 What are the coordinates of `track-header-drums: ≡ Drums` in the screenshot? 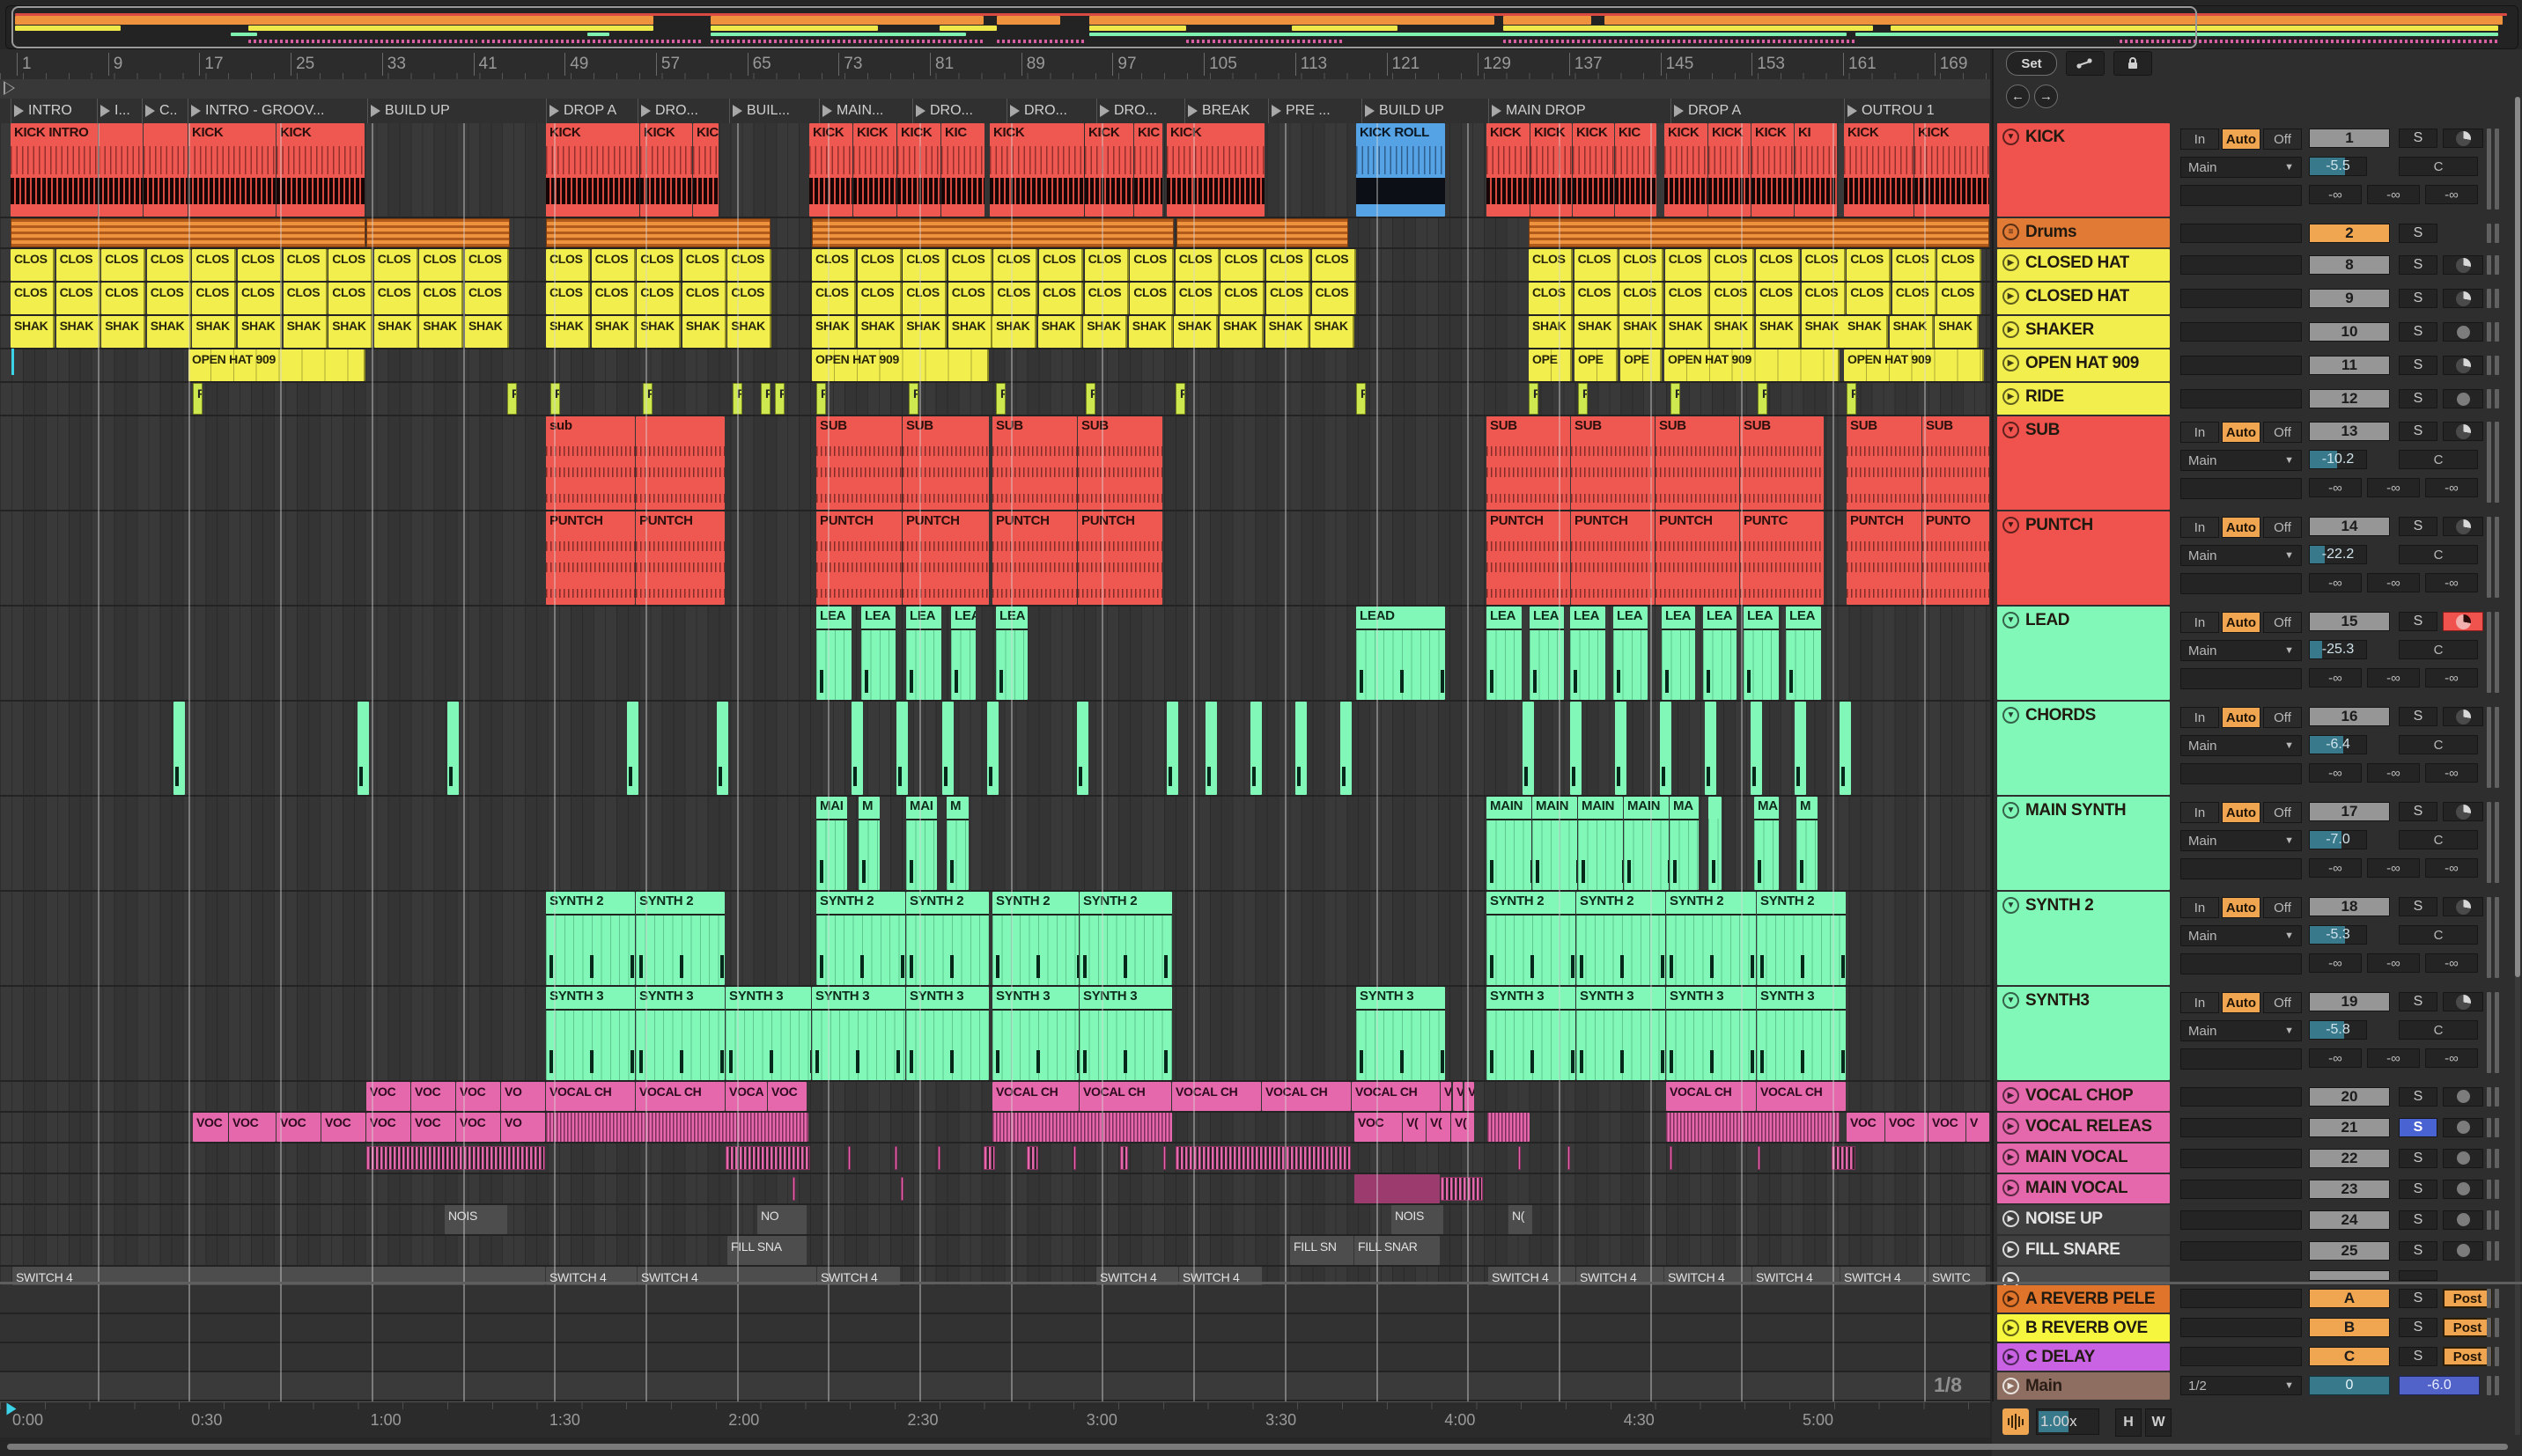 It's located at (2084, 232).